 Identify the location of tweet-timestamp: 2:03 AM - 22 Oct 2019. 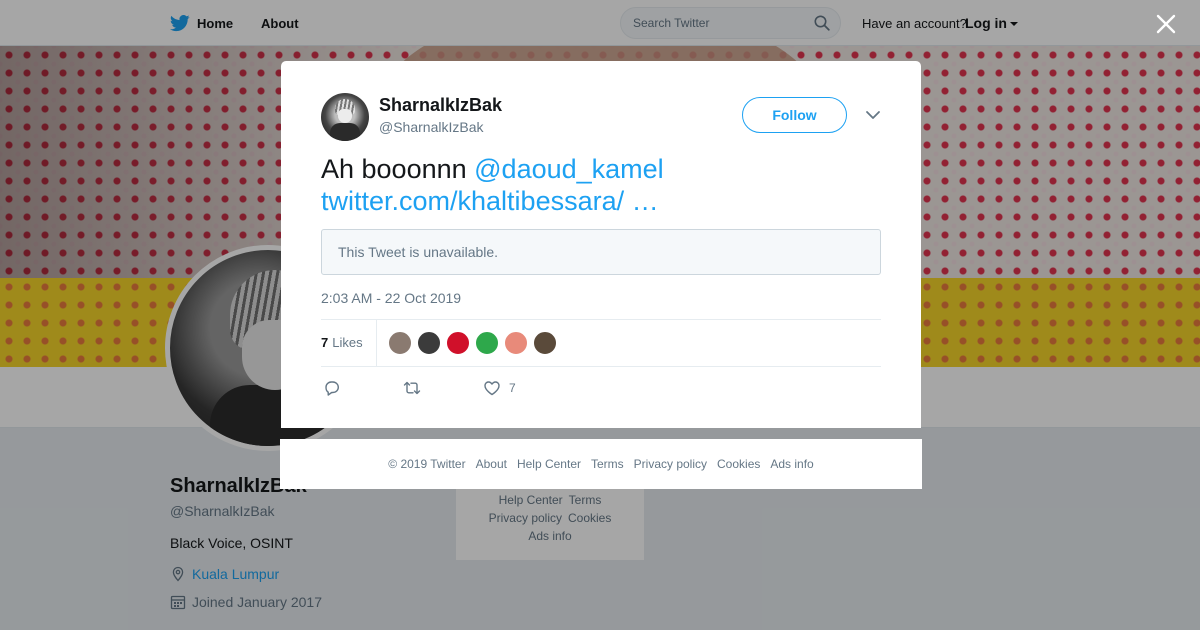
(391, 298).